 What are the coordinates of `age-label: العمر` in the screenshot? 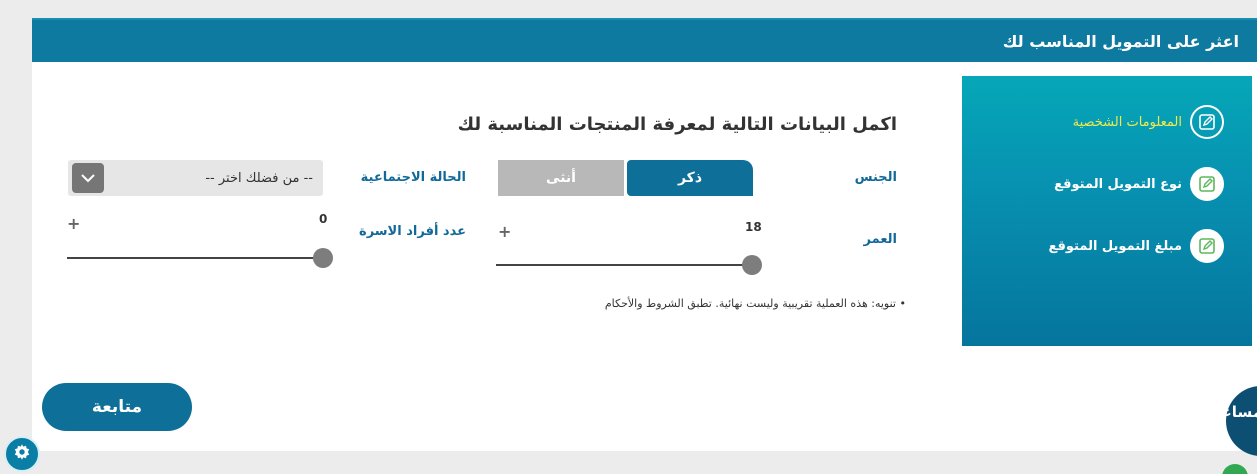 It's located at (880, 239).